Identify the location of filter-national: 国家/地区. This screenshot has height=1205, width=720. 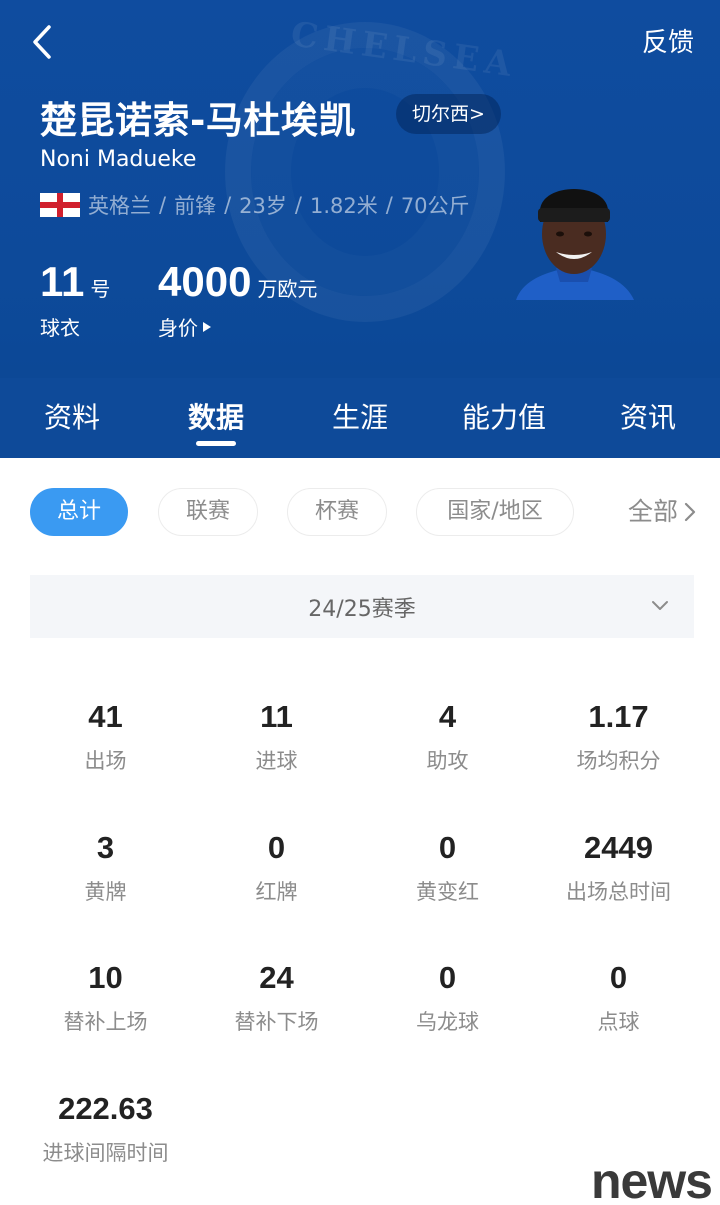
(495, 512).